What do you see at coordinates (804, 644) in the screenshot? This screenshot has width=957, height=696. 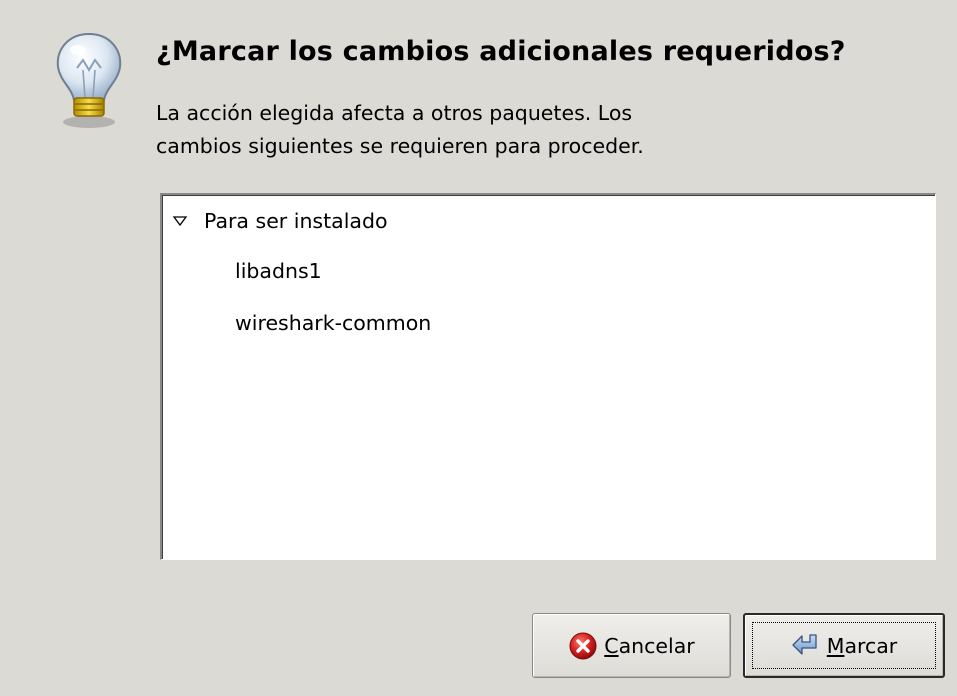 I see `apply-arrow-icon` at bounding box center [804, 644].